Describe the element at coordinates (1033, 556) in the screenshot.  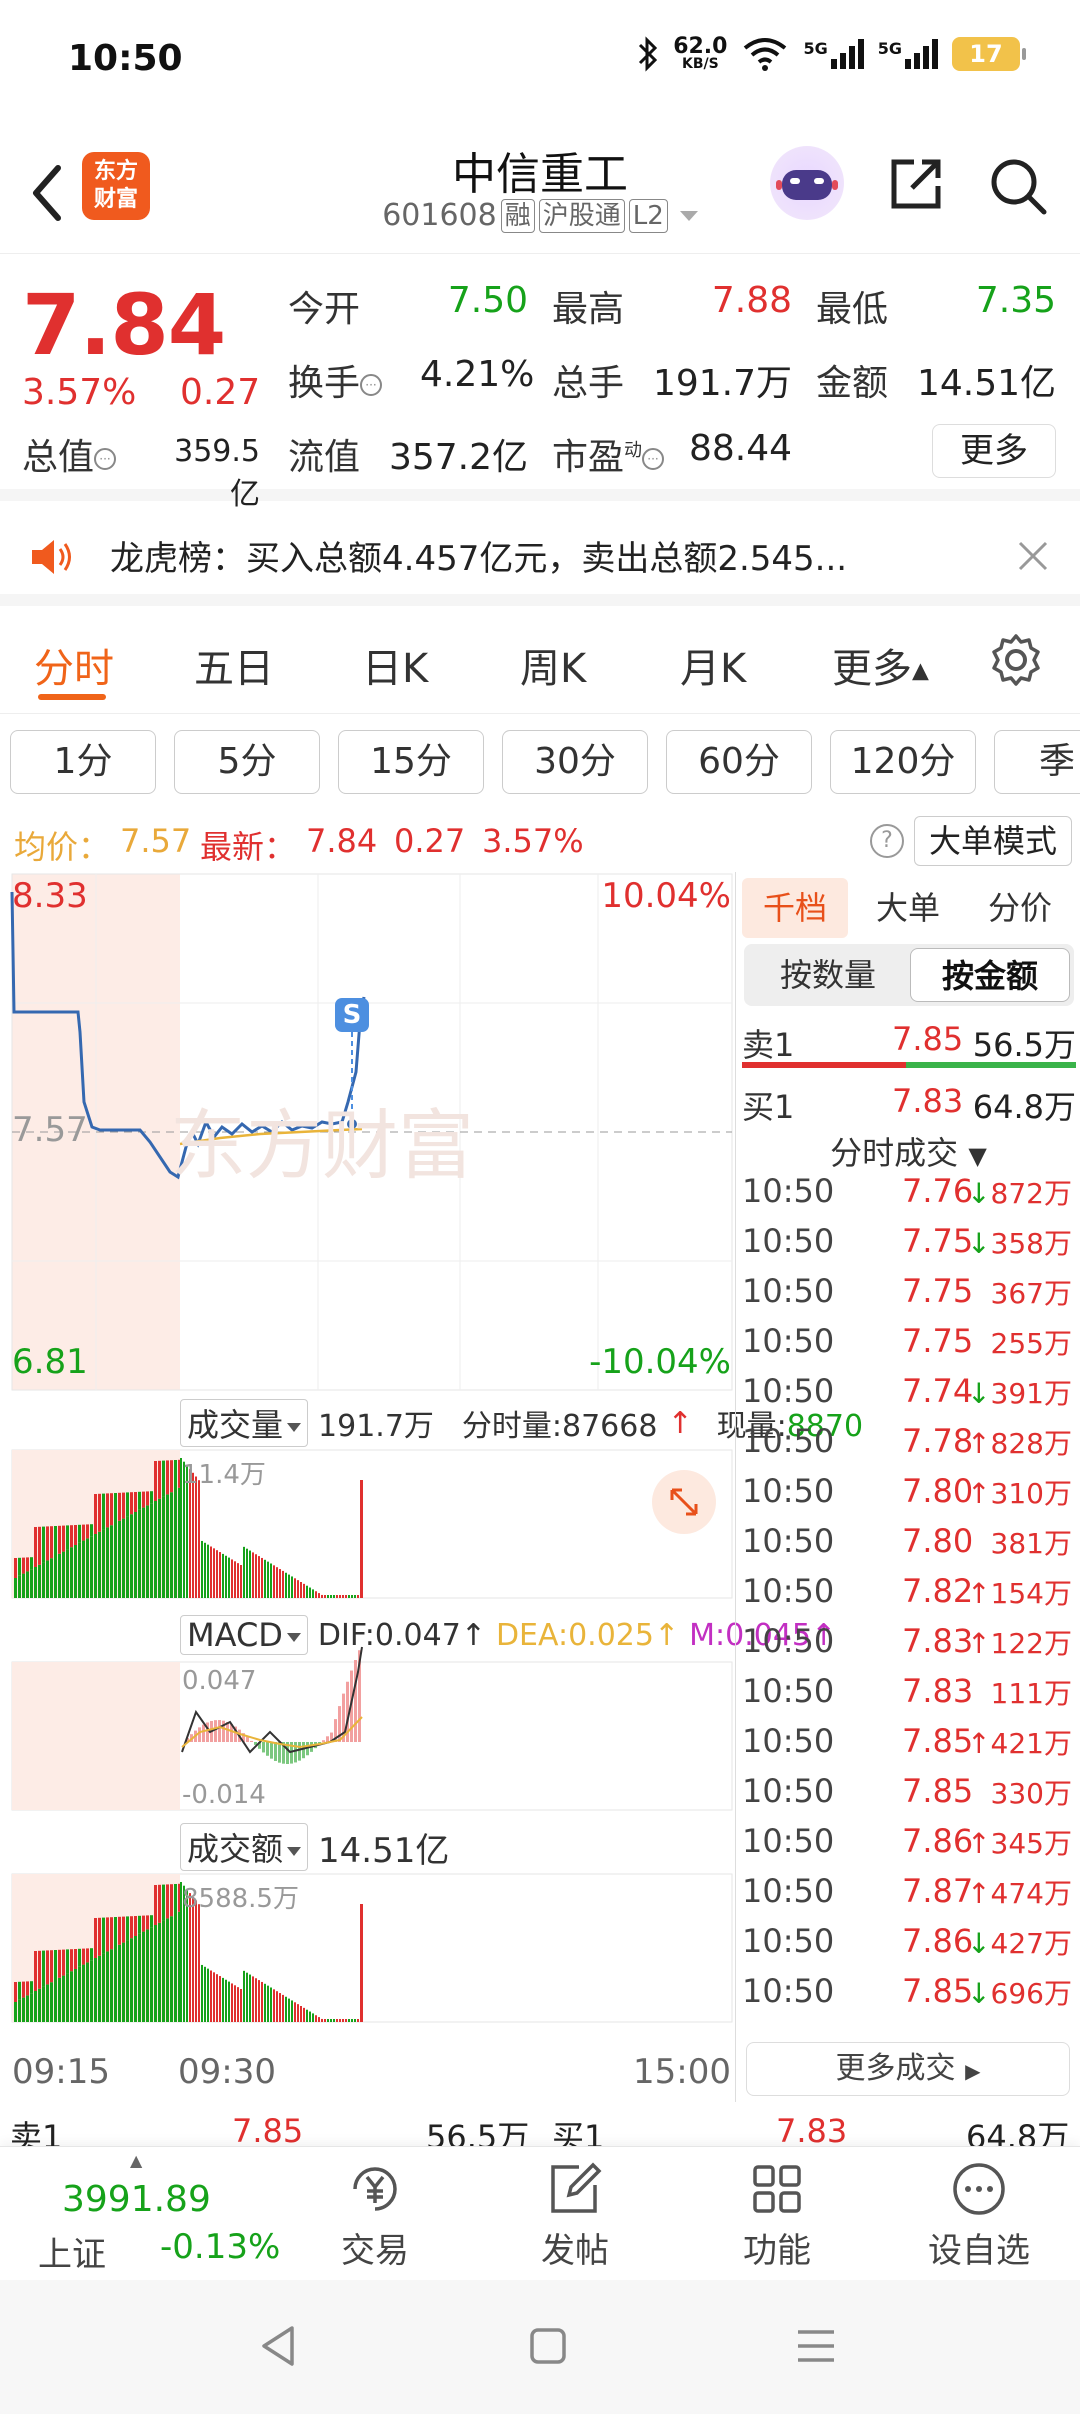
I see `close-icon` at that location.